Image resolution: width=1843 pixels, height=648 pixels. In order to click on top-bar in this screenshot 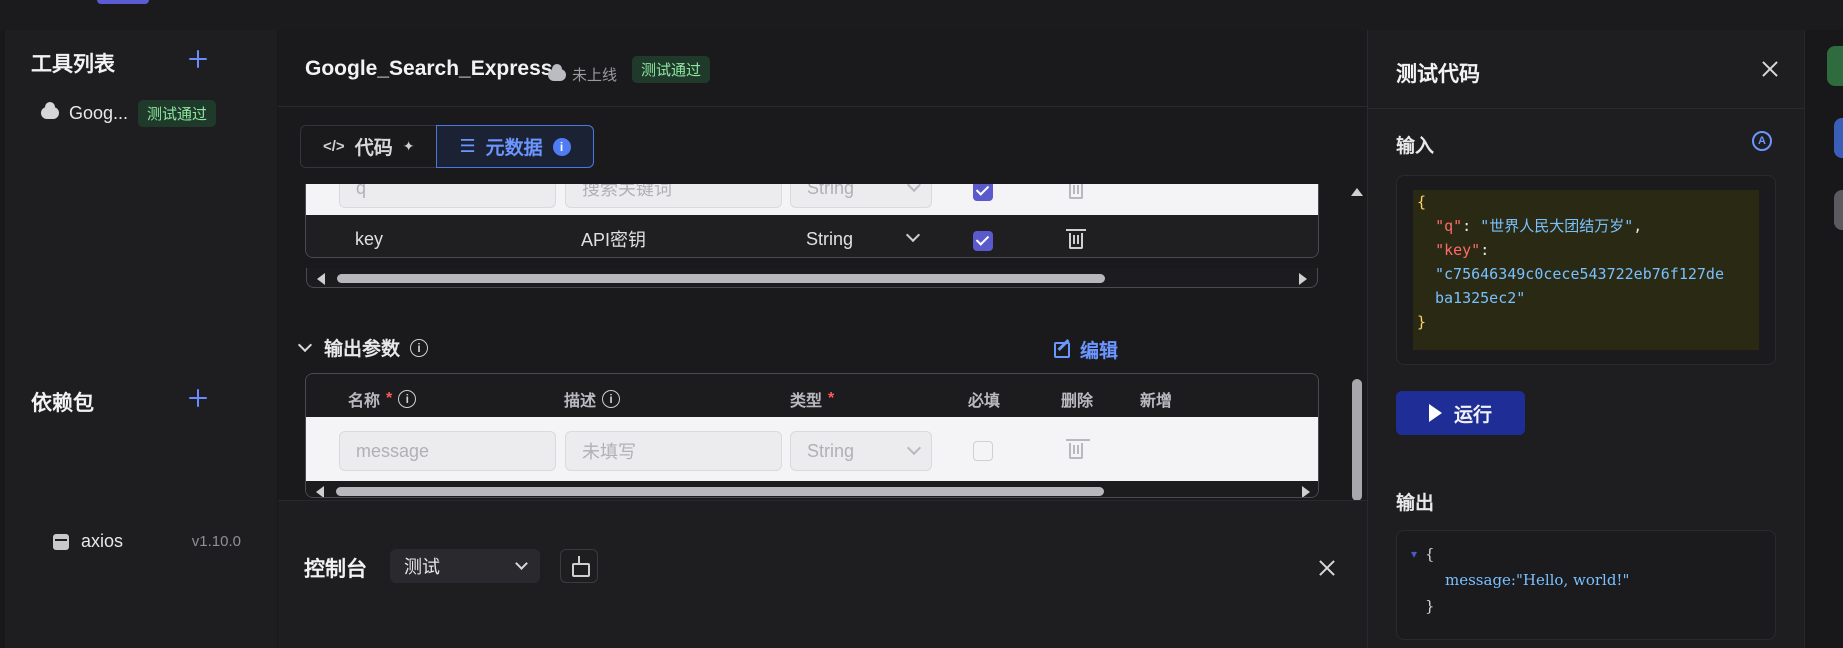, I will do `click(921, 15)`.